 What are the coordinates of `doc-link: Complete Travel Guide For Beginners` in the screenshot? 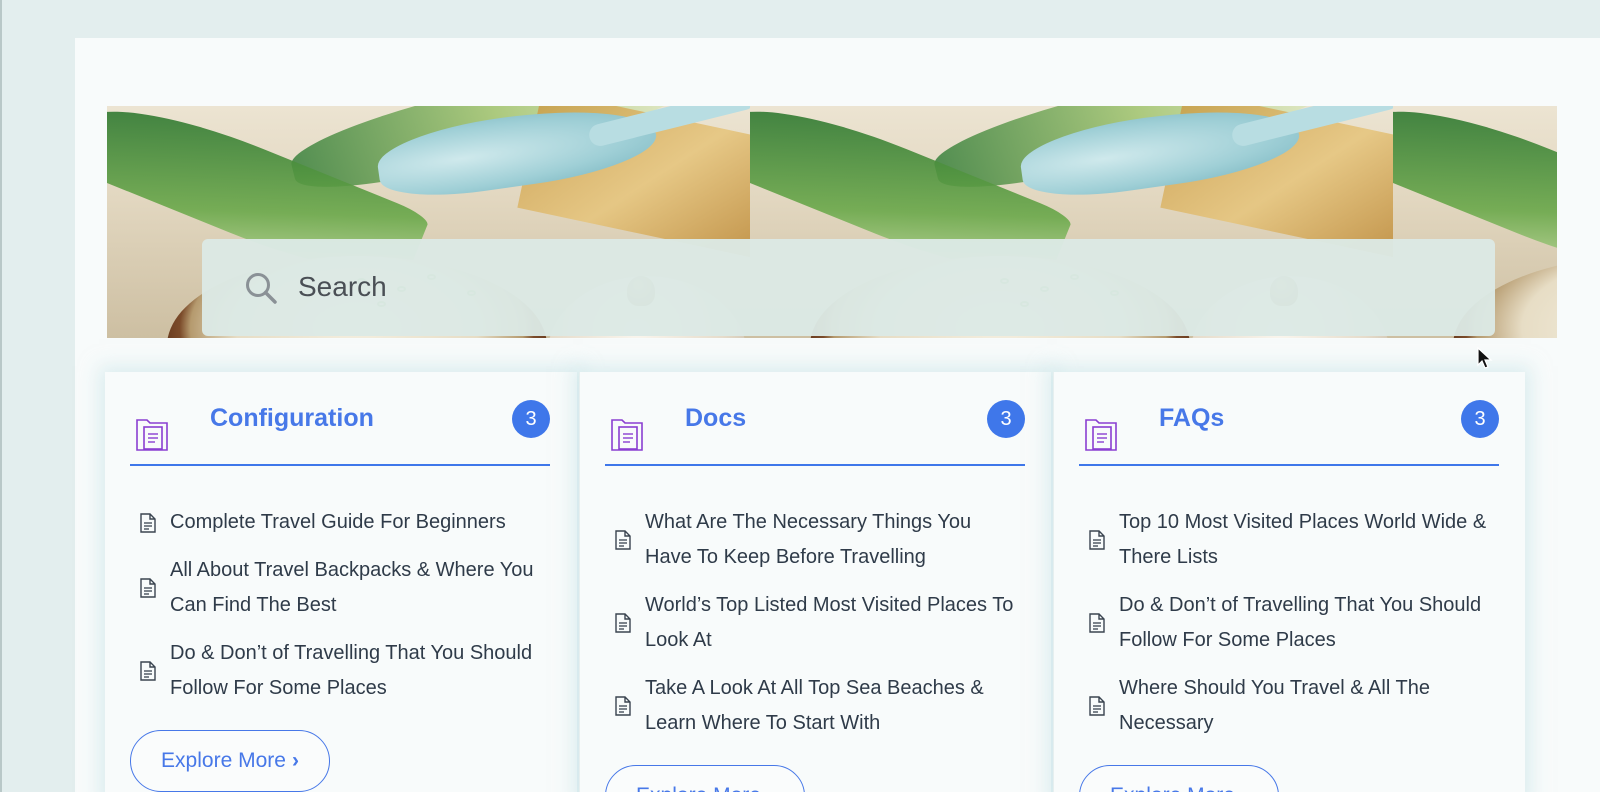 It's located at (340, 522).